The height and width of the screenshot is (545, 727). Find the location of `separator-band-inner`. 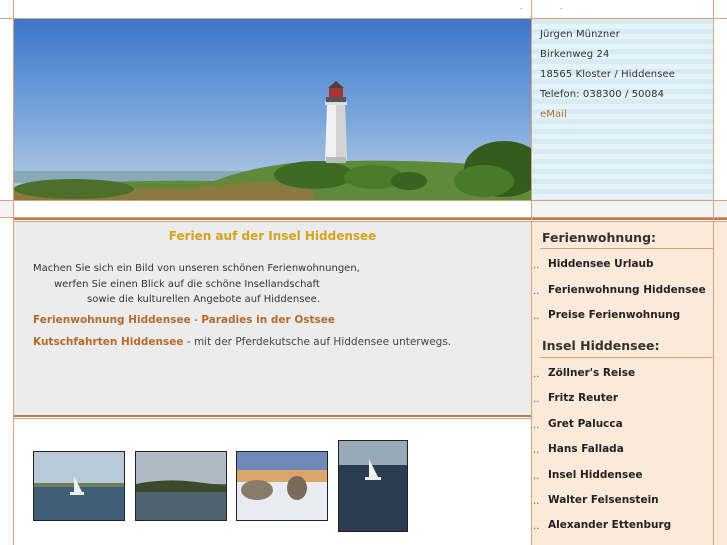

separator-band-inner is located at coordinates (272, 209).